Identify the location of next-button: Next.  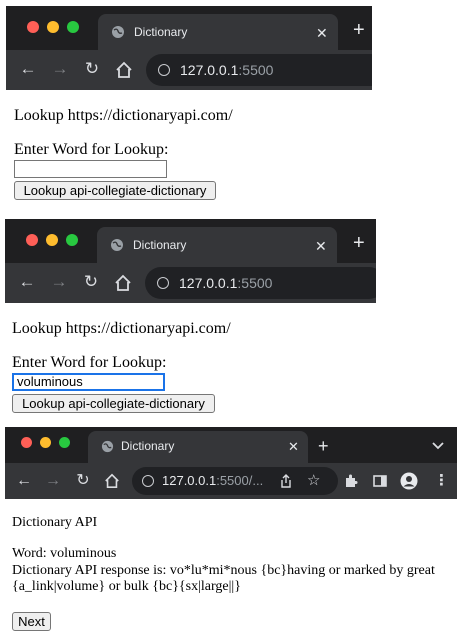
(31, 621).